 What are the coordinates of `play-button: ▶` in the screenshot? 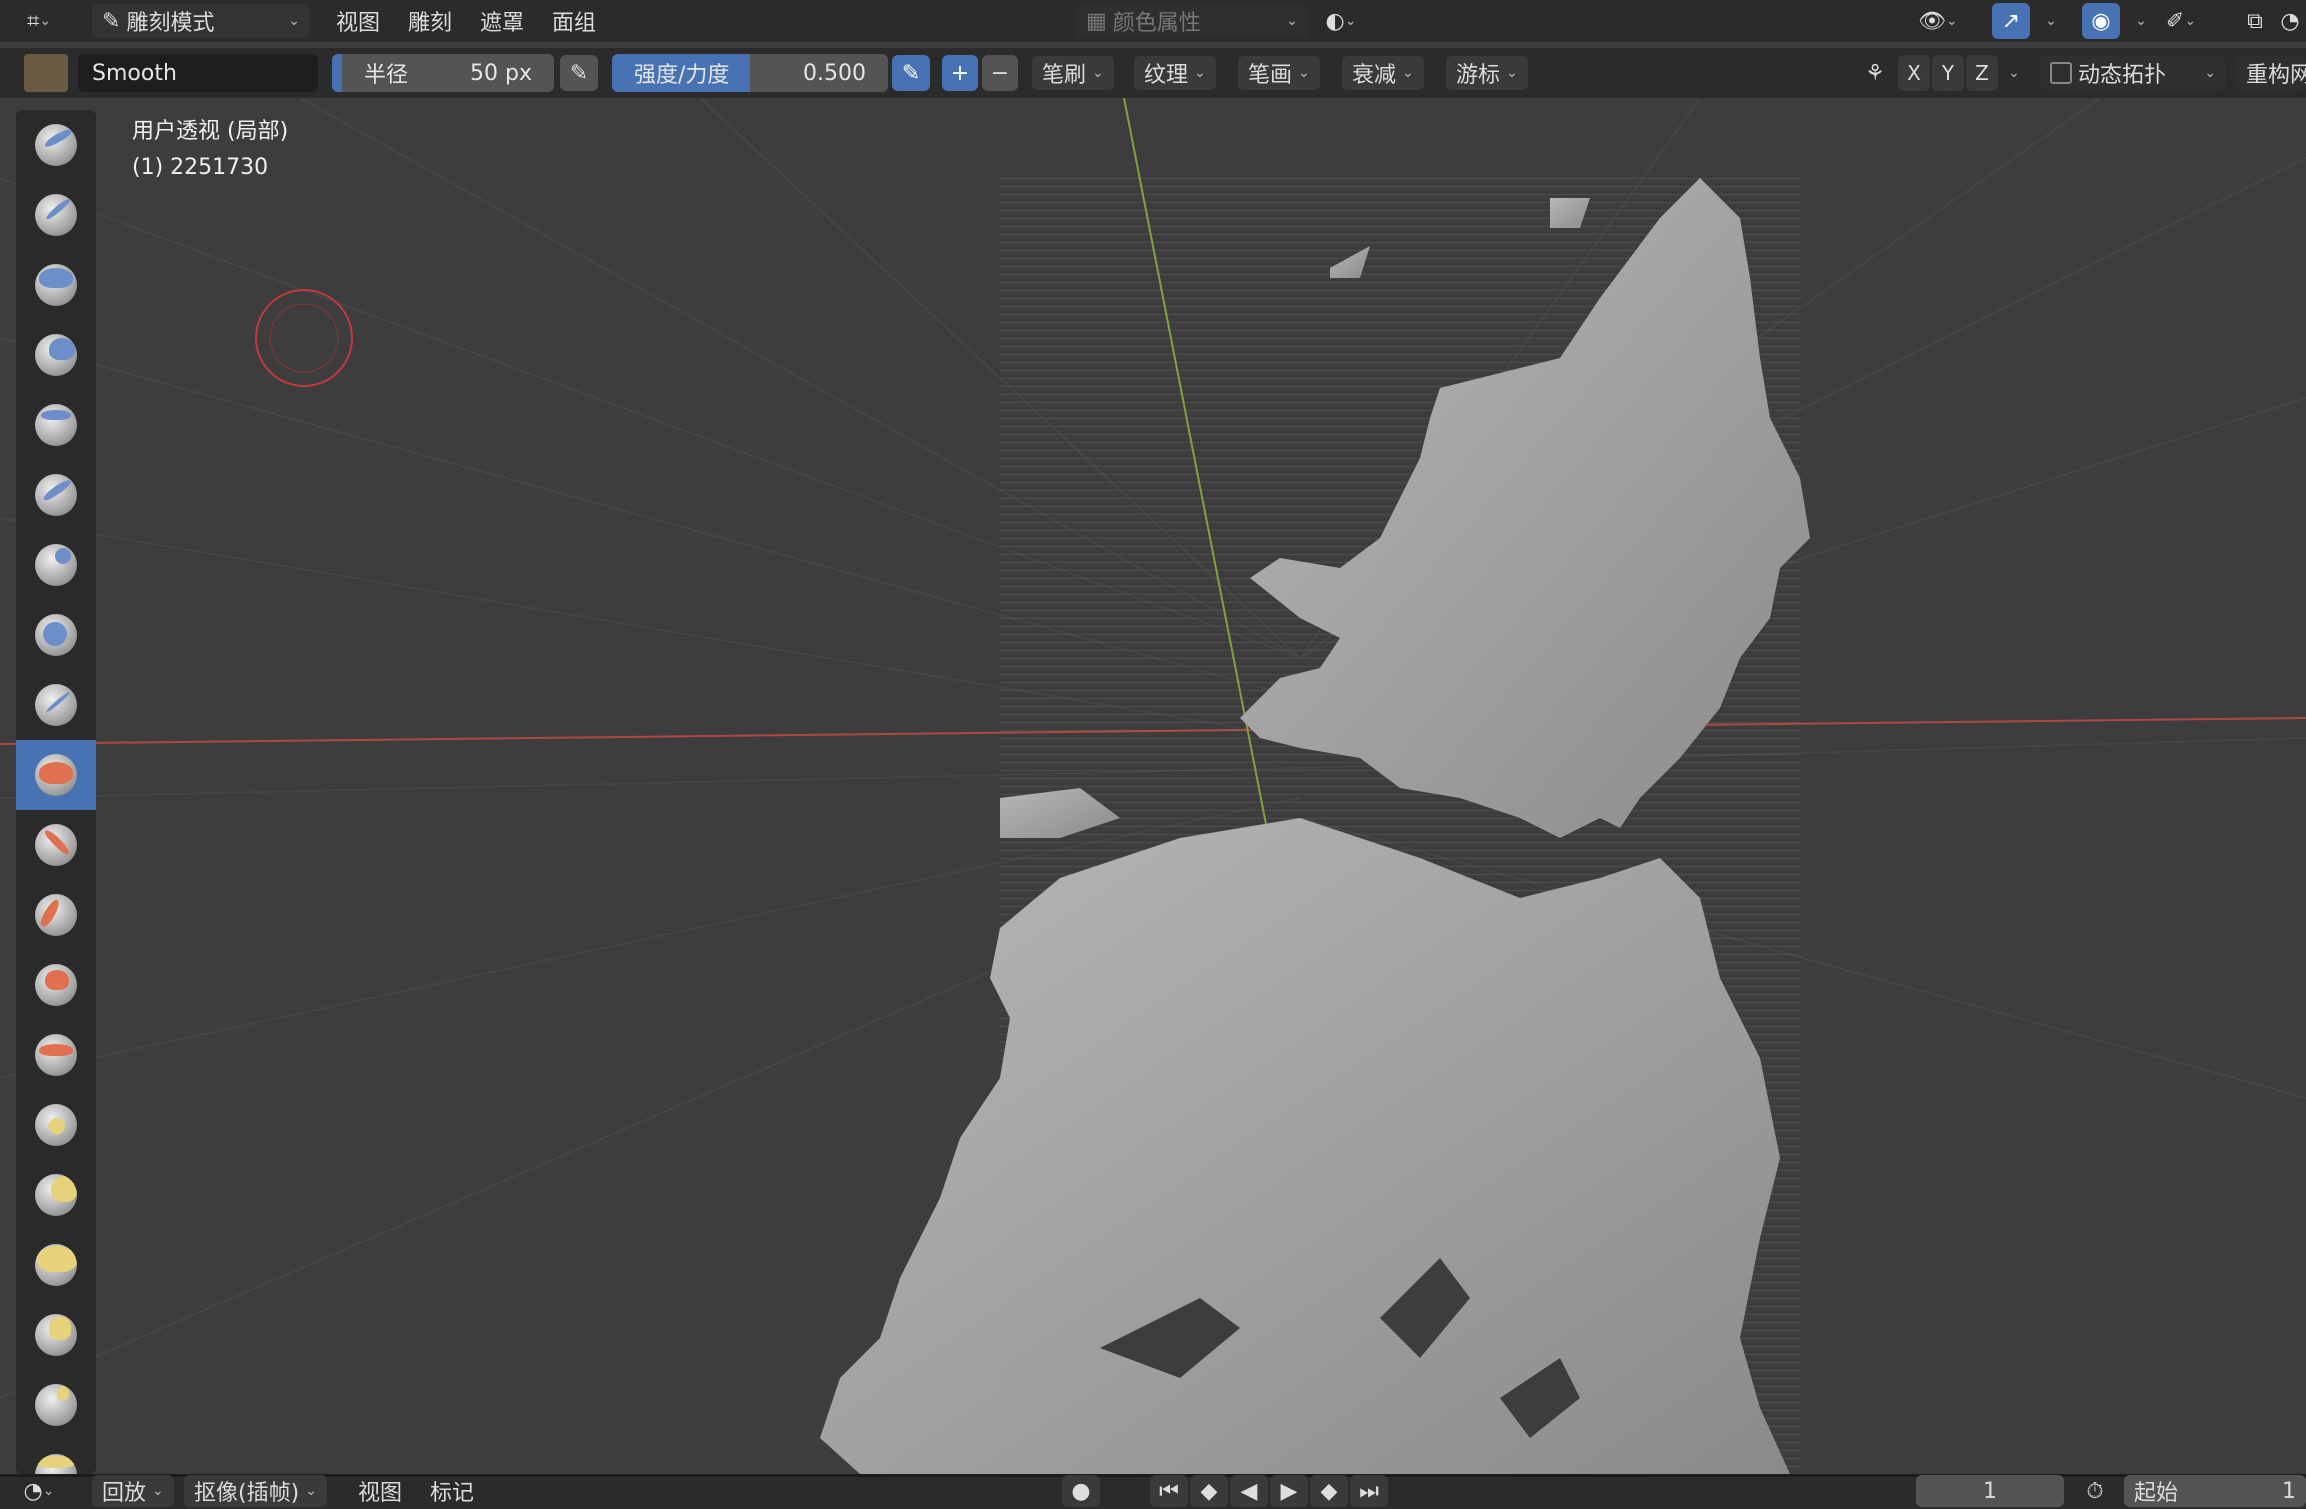 It's located at (1289, 1491).